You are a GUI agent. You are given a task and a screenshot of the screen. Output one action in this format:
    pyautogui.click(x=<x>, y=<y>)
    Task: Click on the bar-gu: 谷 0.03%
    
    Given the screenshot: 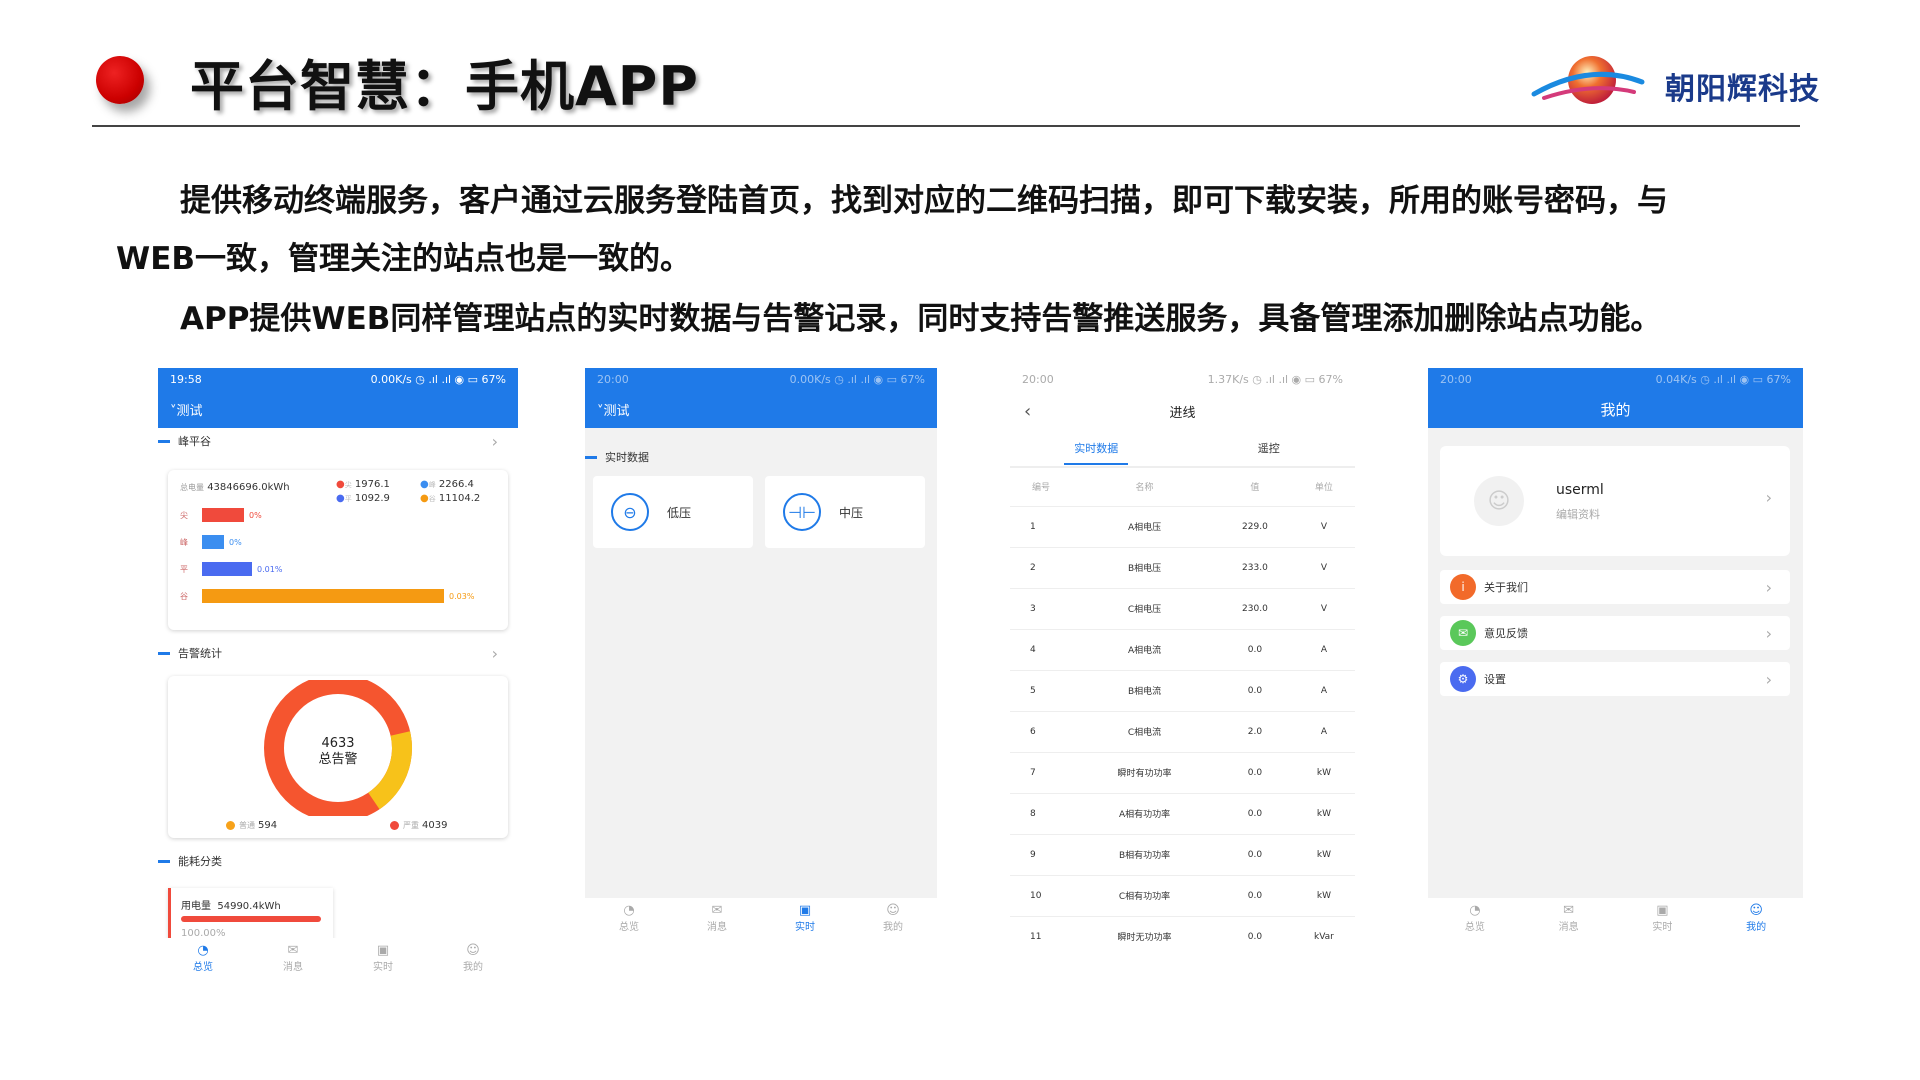 What is the action you would take?
    pyautogui.click(x=327, y=596)
    